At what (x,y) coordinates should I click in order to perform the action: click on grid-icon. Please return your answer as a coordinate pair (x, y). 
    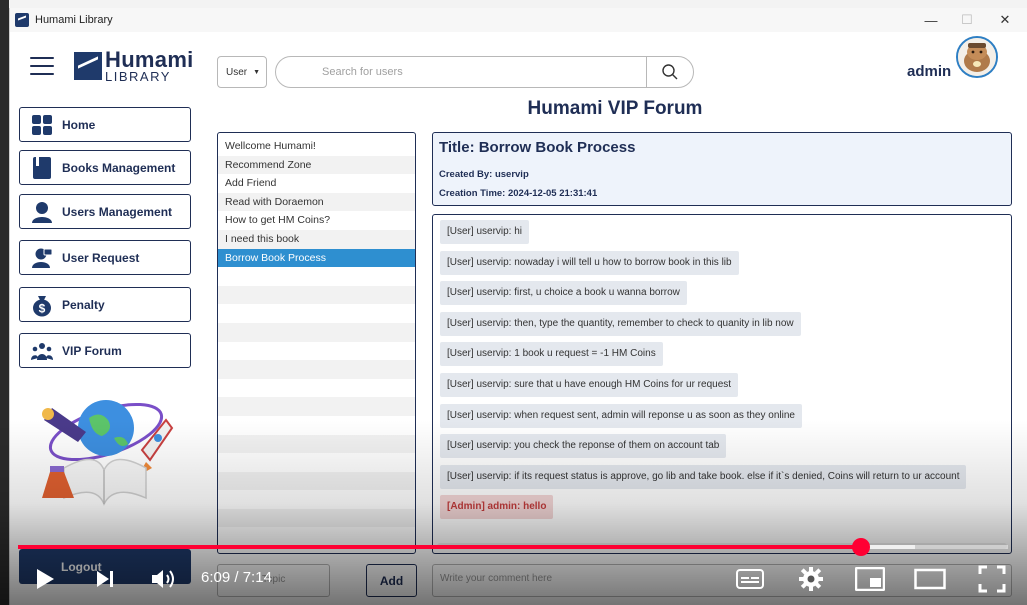
    Looking at the image, I should click on (42, 125).